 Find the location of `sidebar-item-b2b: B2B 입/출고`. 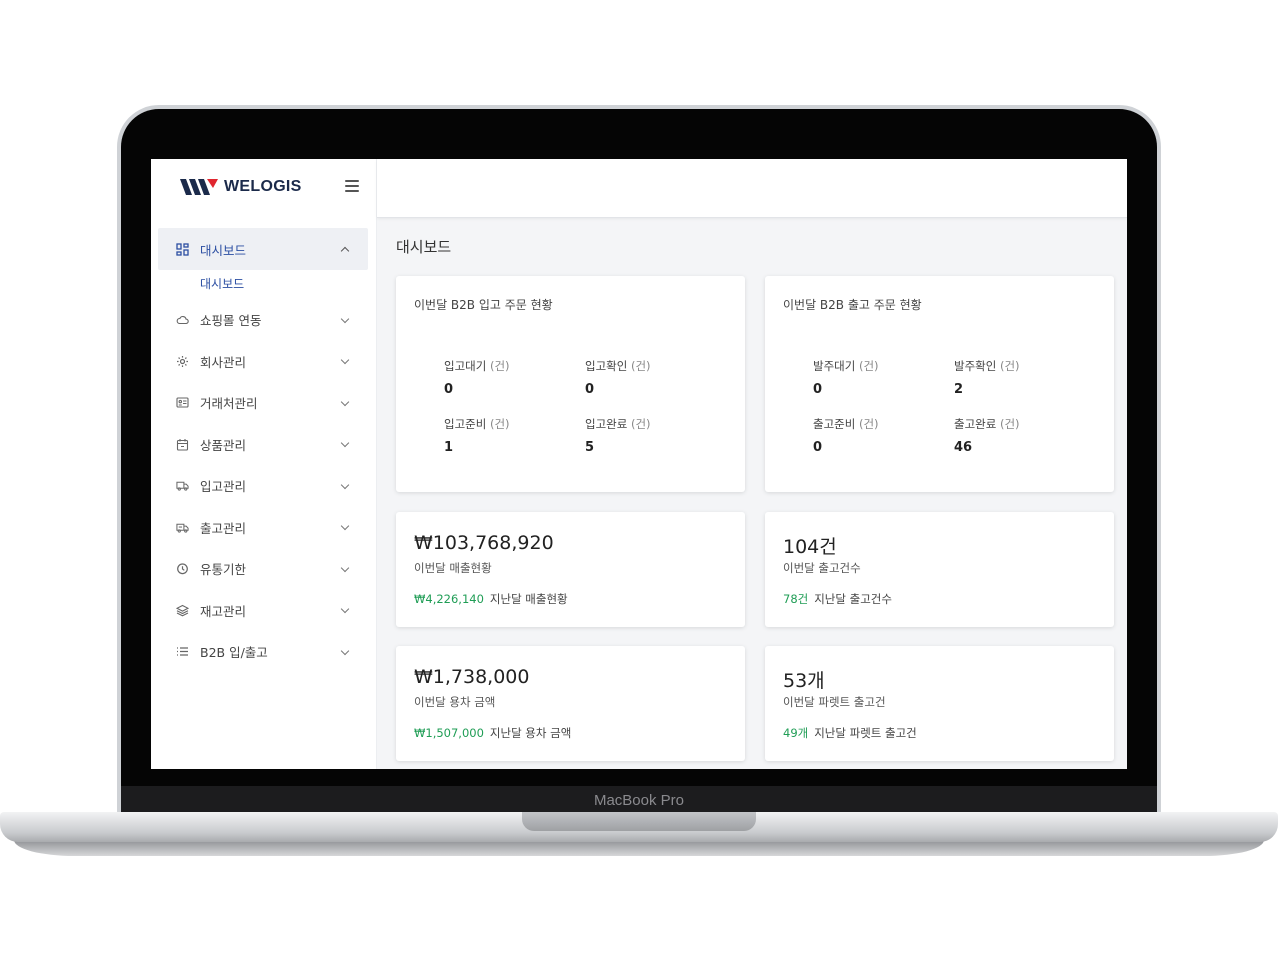

sidebar-item-b2b: B2B 입/출고 is located at coordinates (263, 652).